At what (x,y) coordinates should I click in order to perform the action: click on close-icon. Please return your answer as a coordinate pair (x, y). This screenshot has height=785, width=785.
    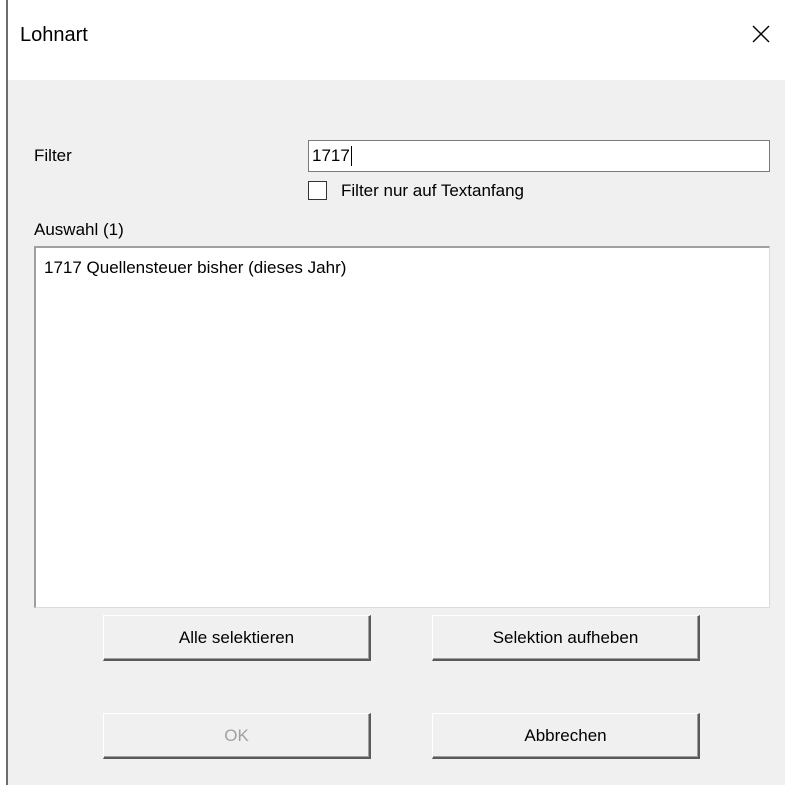
    Looking at the image, I should click on (761, 34).